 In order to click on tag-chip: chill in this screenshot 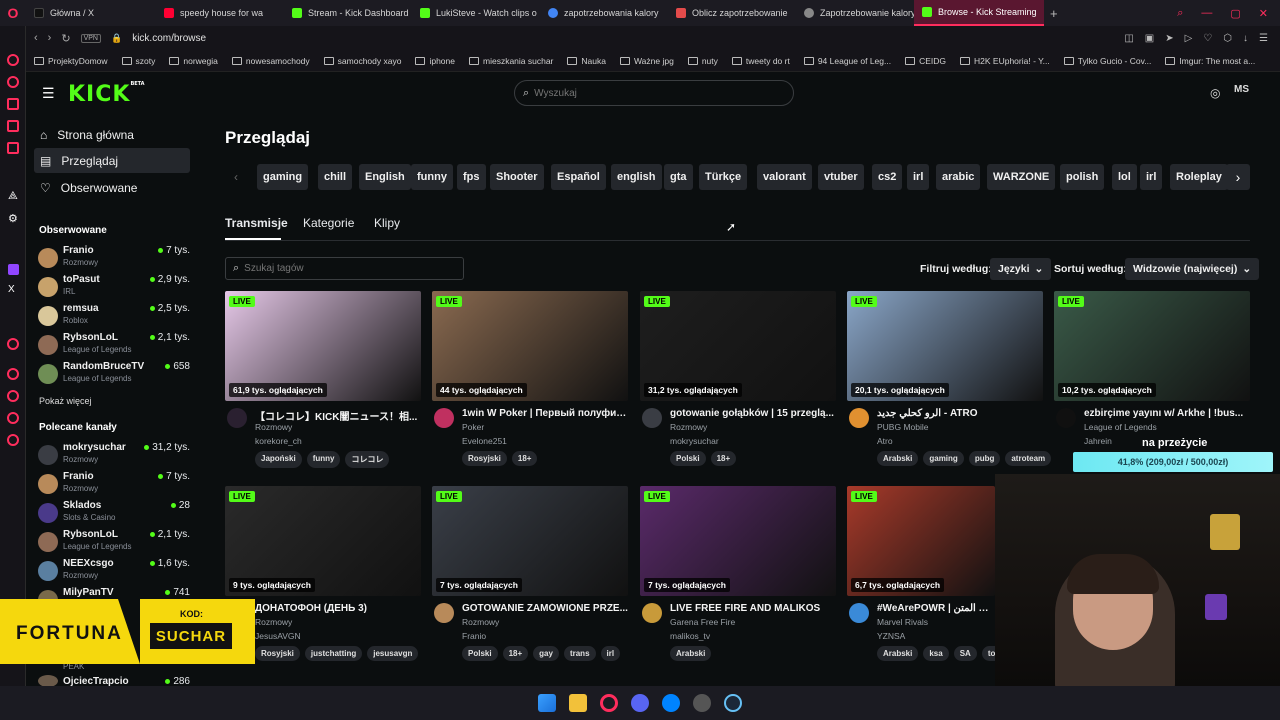, I will do `click(335, 177)`.